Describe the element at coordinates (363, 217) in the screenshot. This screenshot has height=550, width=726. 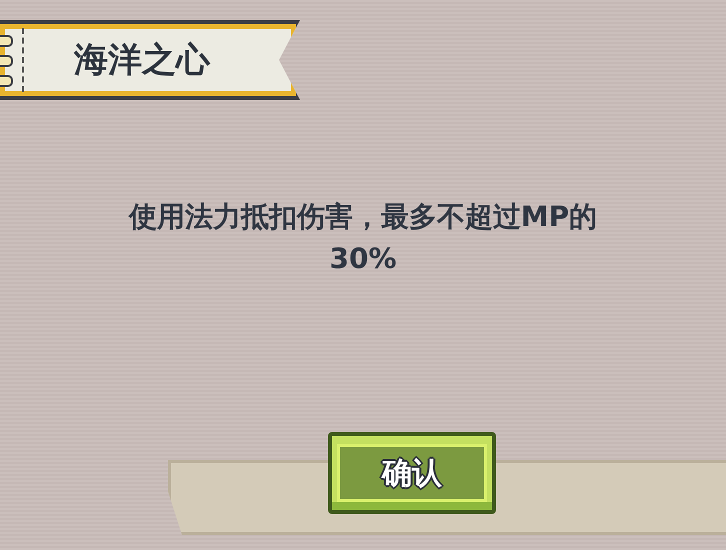
I see `message-text: 使用法力抵扣伤害，最多不超过MP的` at that location.